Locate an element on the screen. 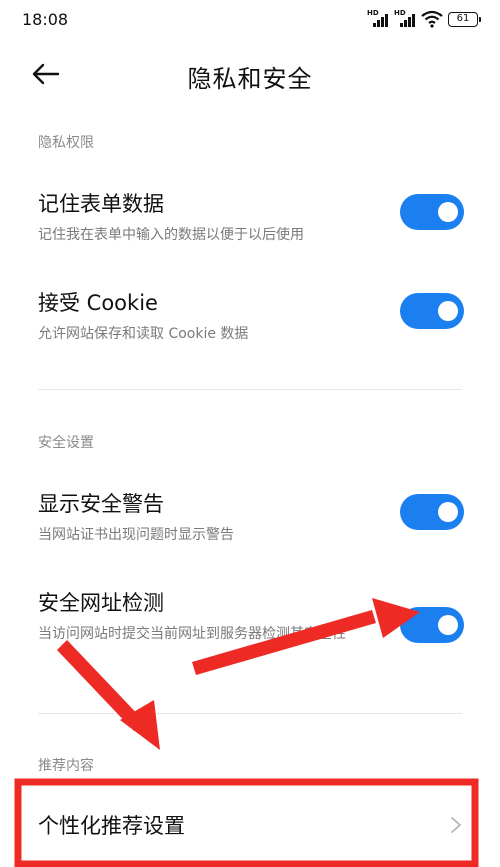 The image size is (500, 867). section-header-security: 安全设置 is located at coordinates (66, 443).